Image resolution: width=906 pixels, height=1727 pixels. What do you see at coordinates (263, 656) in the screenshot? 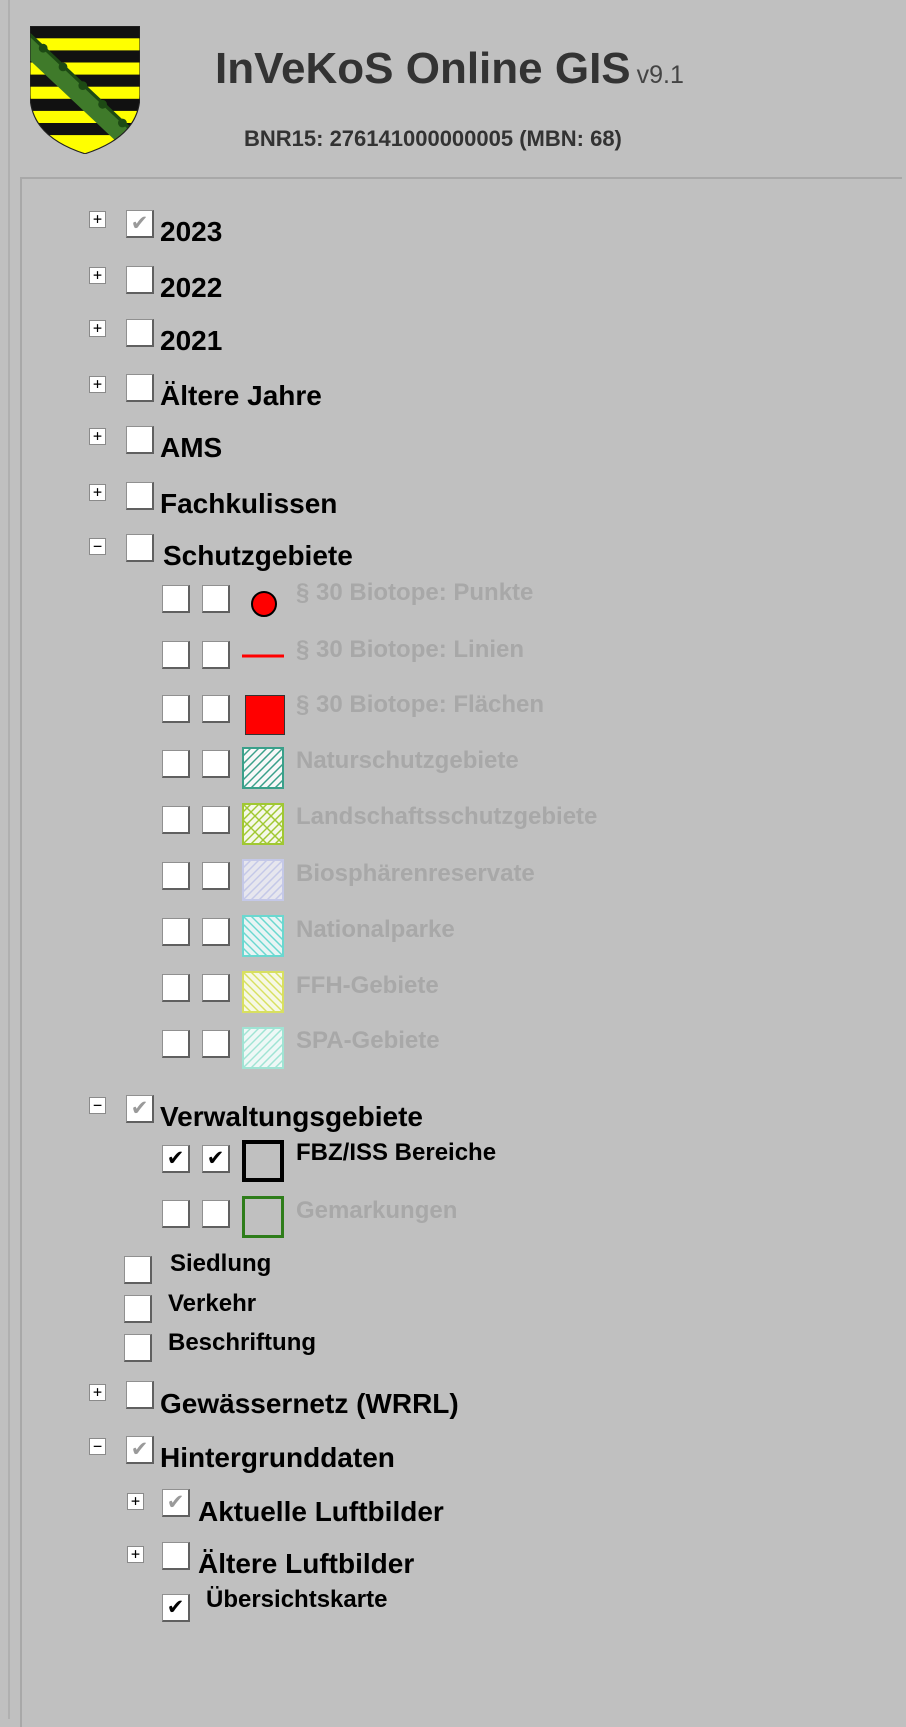
I see `red-line-icon` at bounding box center [263, 656].